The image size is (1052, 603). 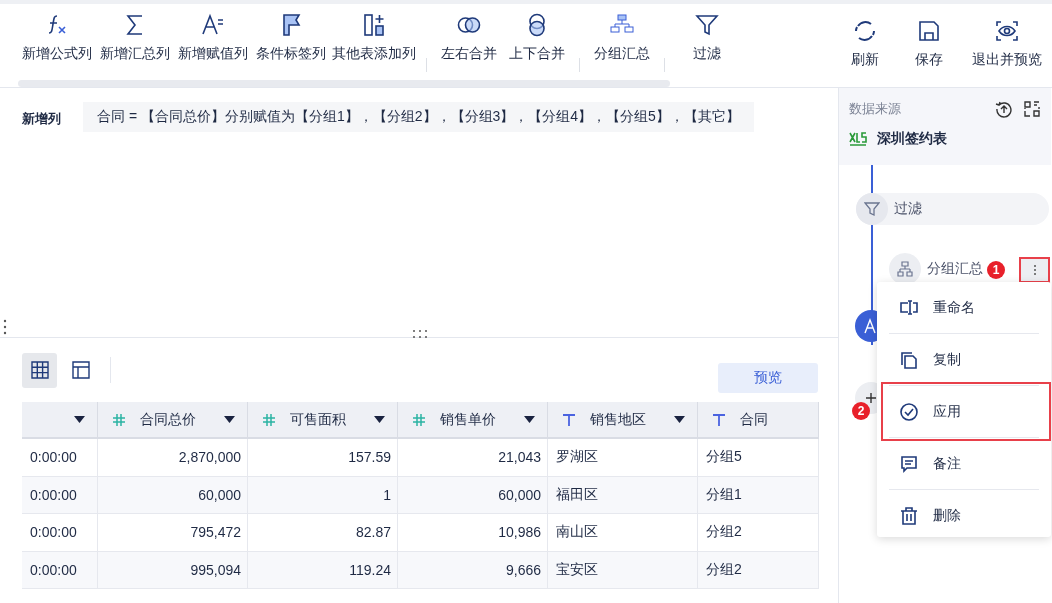 I want to click on table-cell: 南山区, so click(x=623, y=532).